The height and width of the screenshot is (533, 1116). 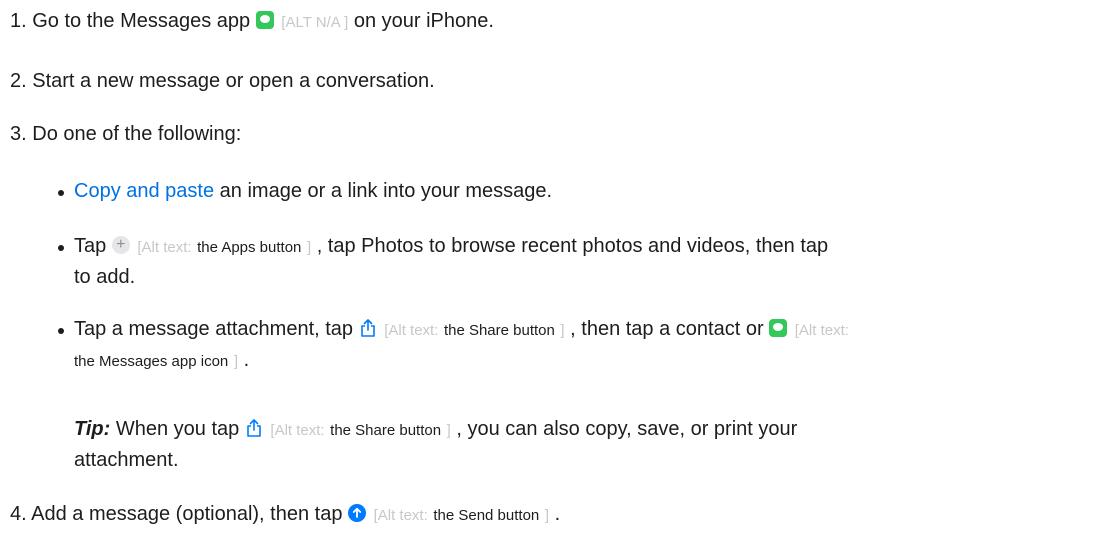 What do you see at coordinates (18, 134) in the screenshot?
I see `step-number: 3.` at bounding box center [18, 134].